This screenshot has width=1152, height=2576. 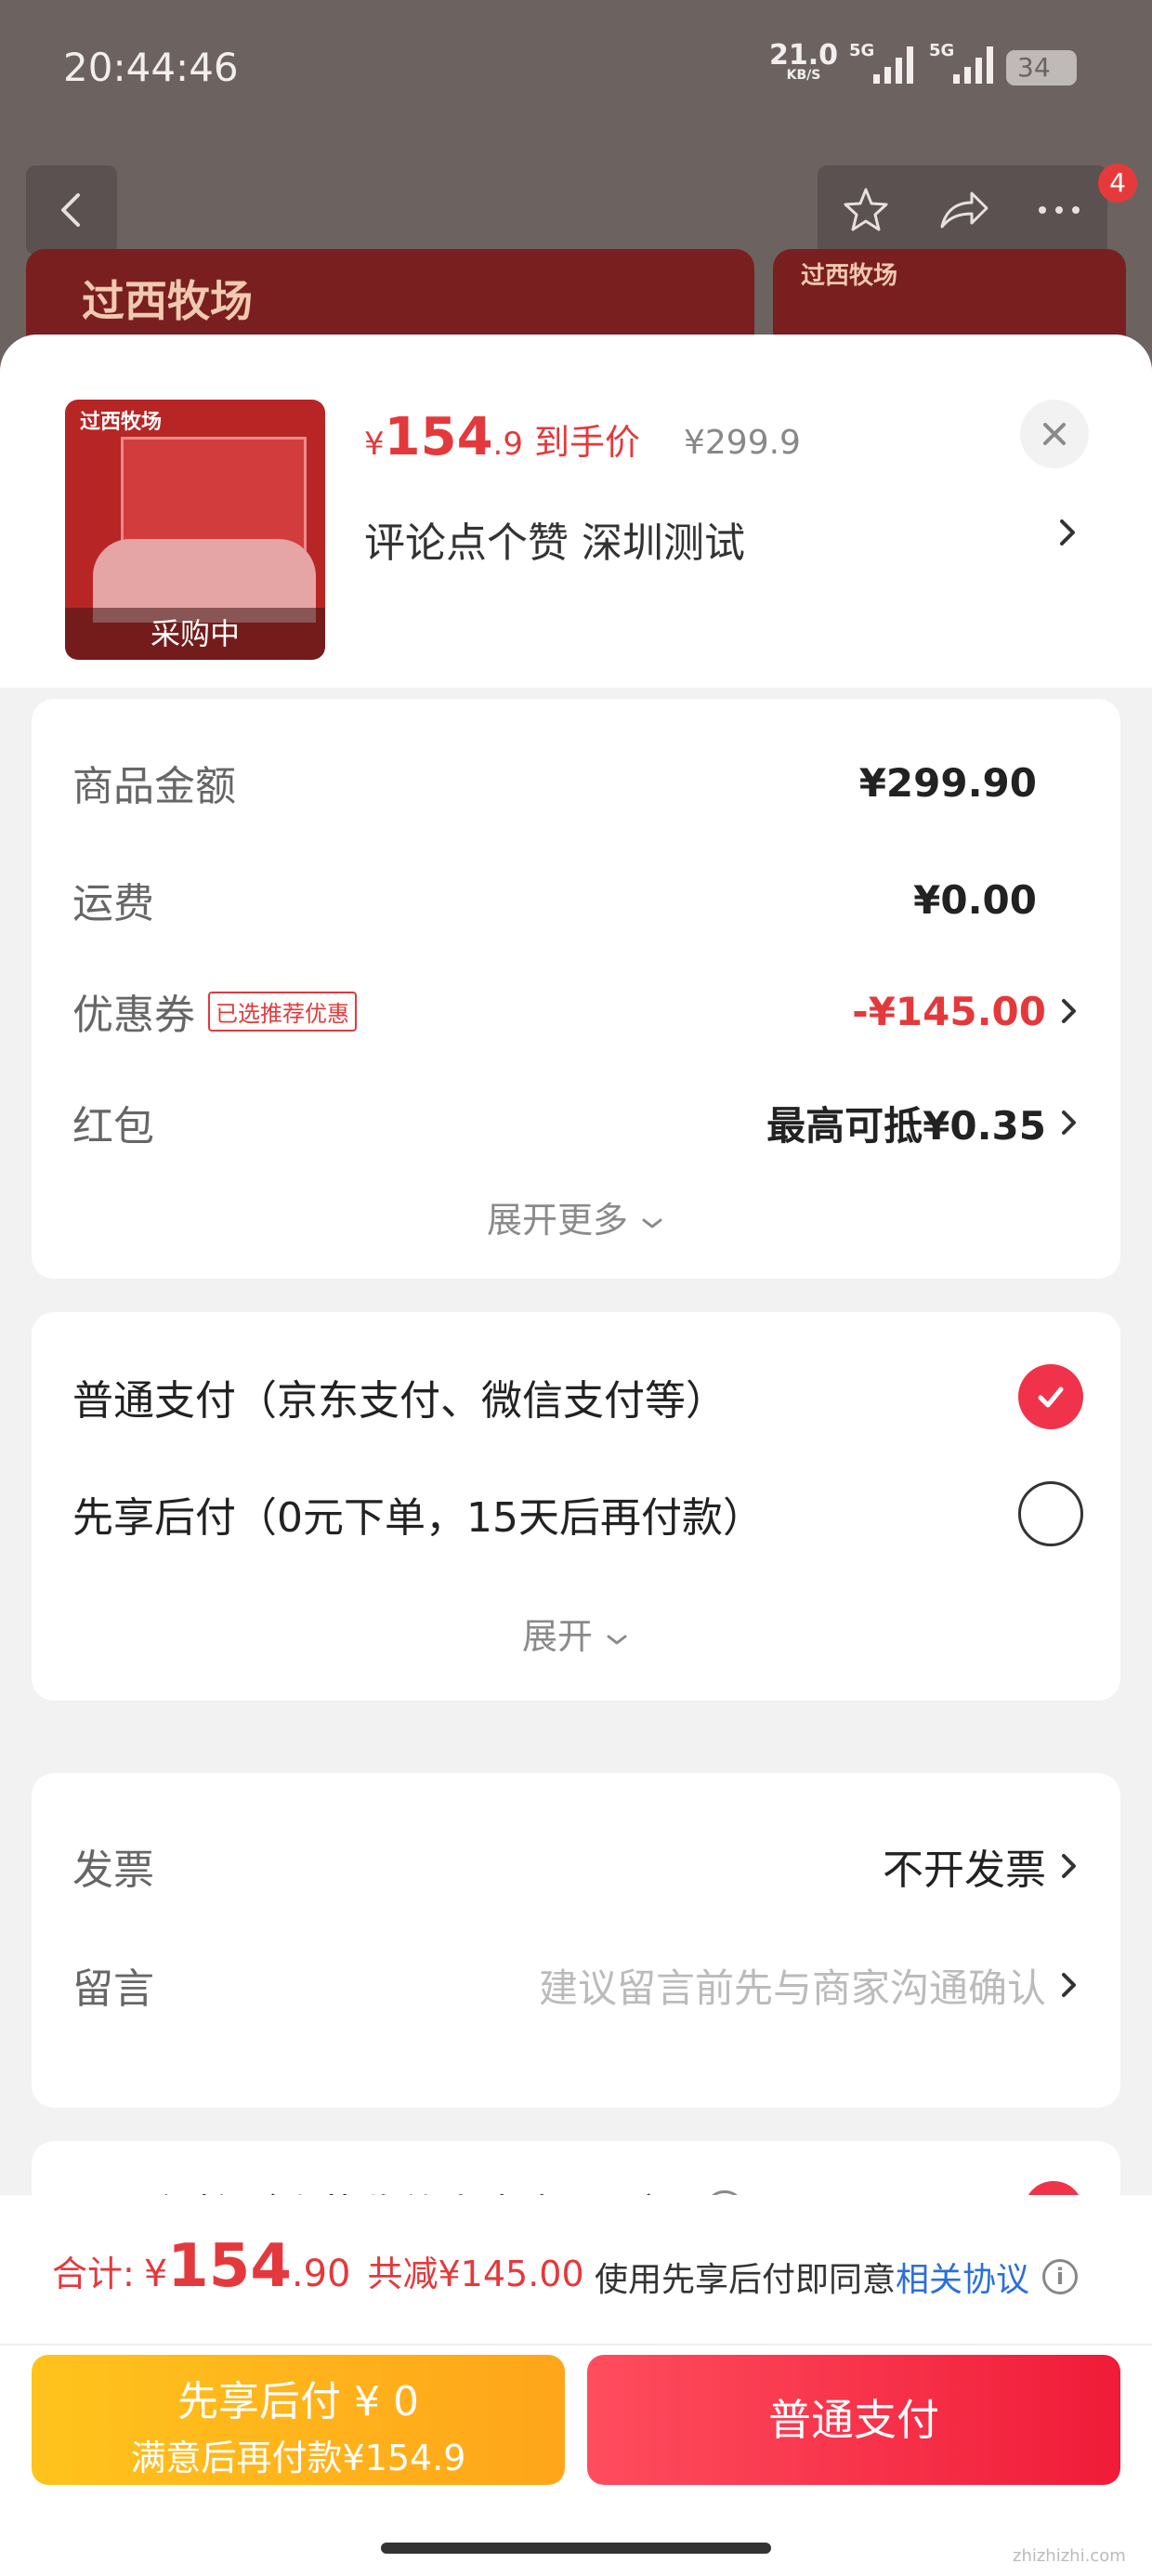 I want to click on product-spec: 评论点个赞 深圳测试, so click(x=554, y=539).